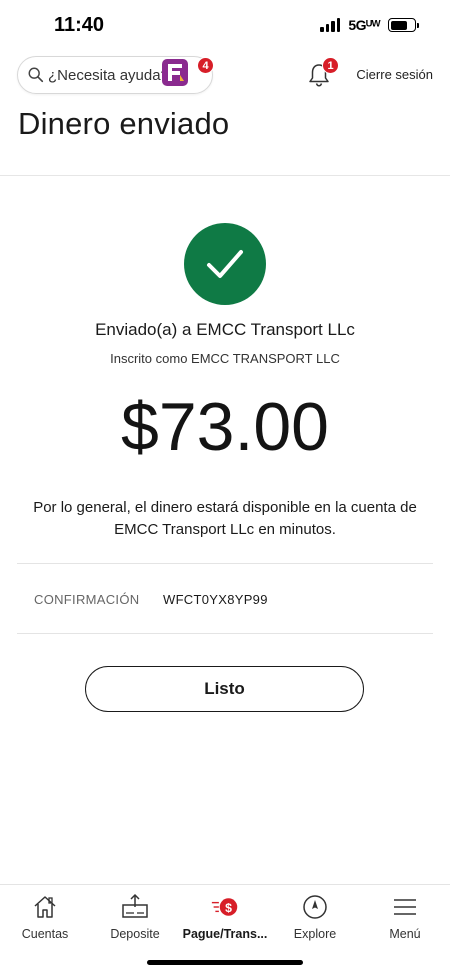  What do you see at coordinates (108, 75) in the screenshot?
I see `help-search-label: ¿Necesita ayuda?` at bounding box center [108, 75].